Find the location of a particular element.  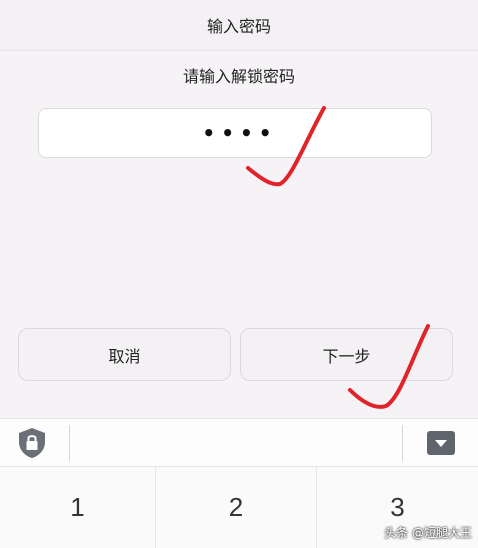

page-title: 输入密码 is located at coordinates (238, 26).